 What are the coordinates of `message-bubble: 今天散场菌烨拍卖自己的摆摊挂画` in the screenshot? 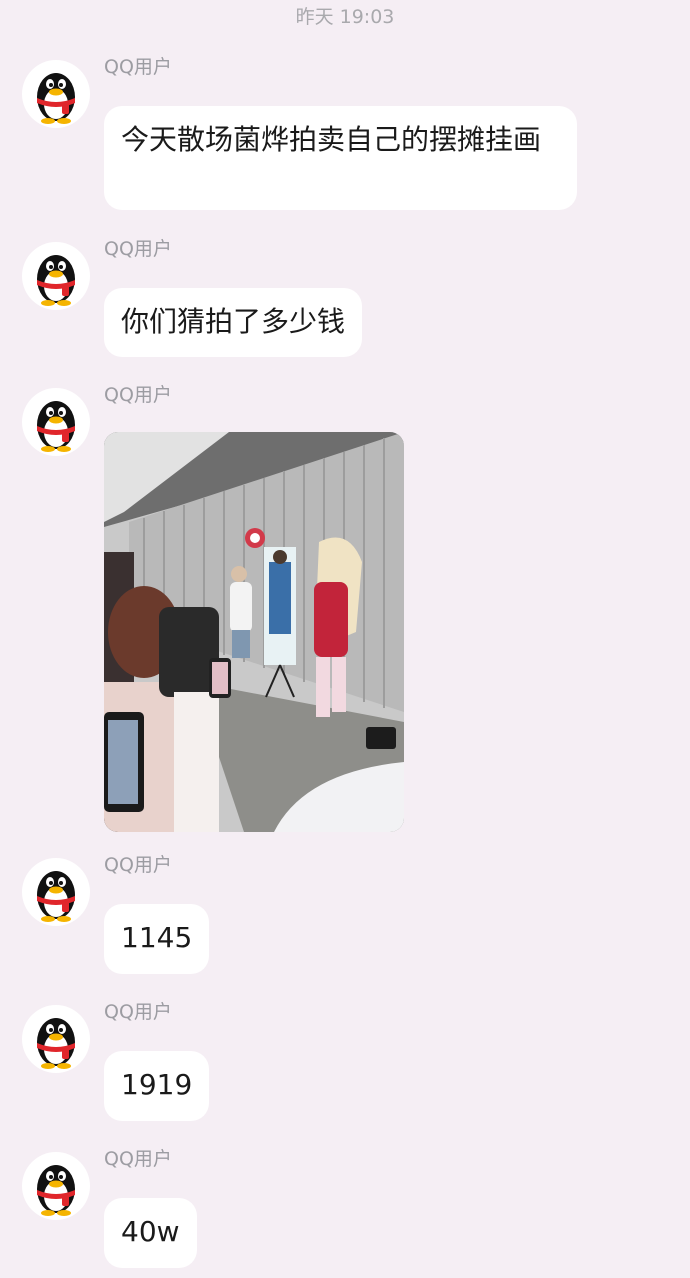 It's located at (340, 158).